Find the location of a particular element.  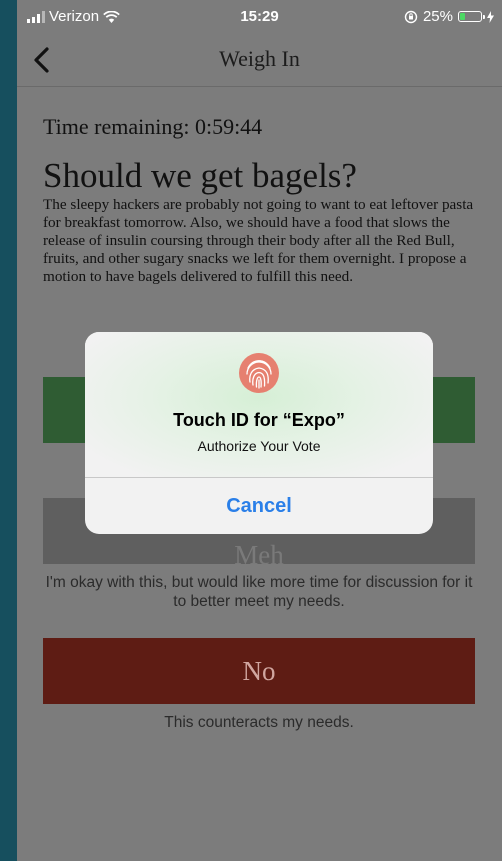

cancel-button: Cancel is located at coordinates (259, 506).